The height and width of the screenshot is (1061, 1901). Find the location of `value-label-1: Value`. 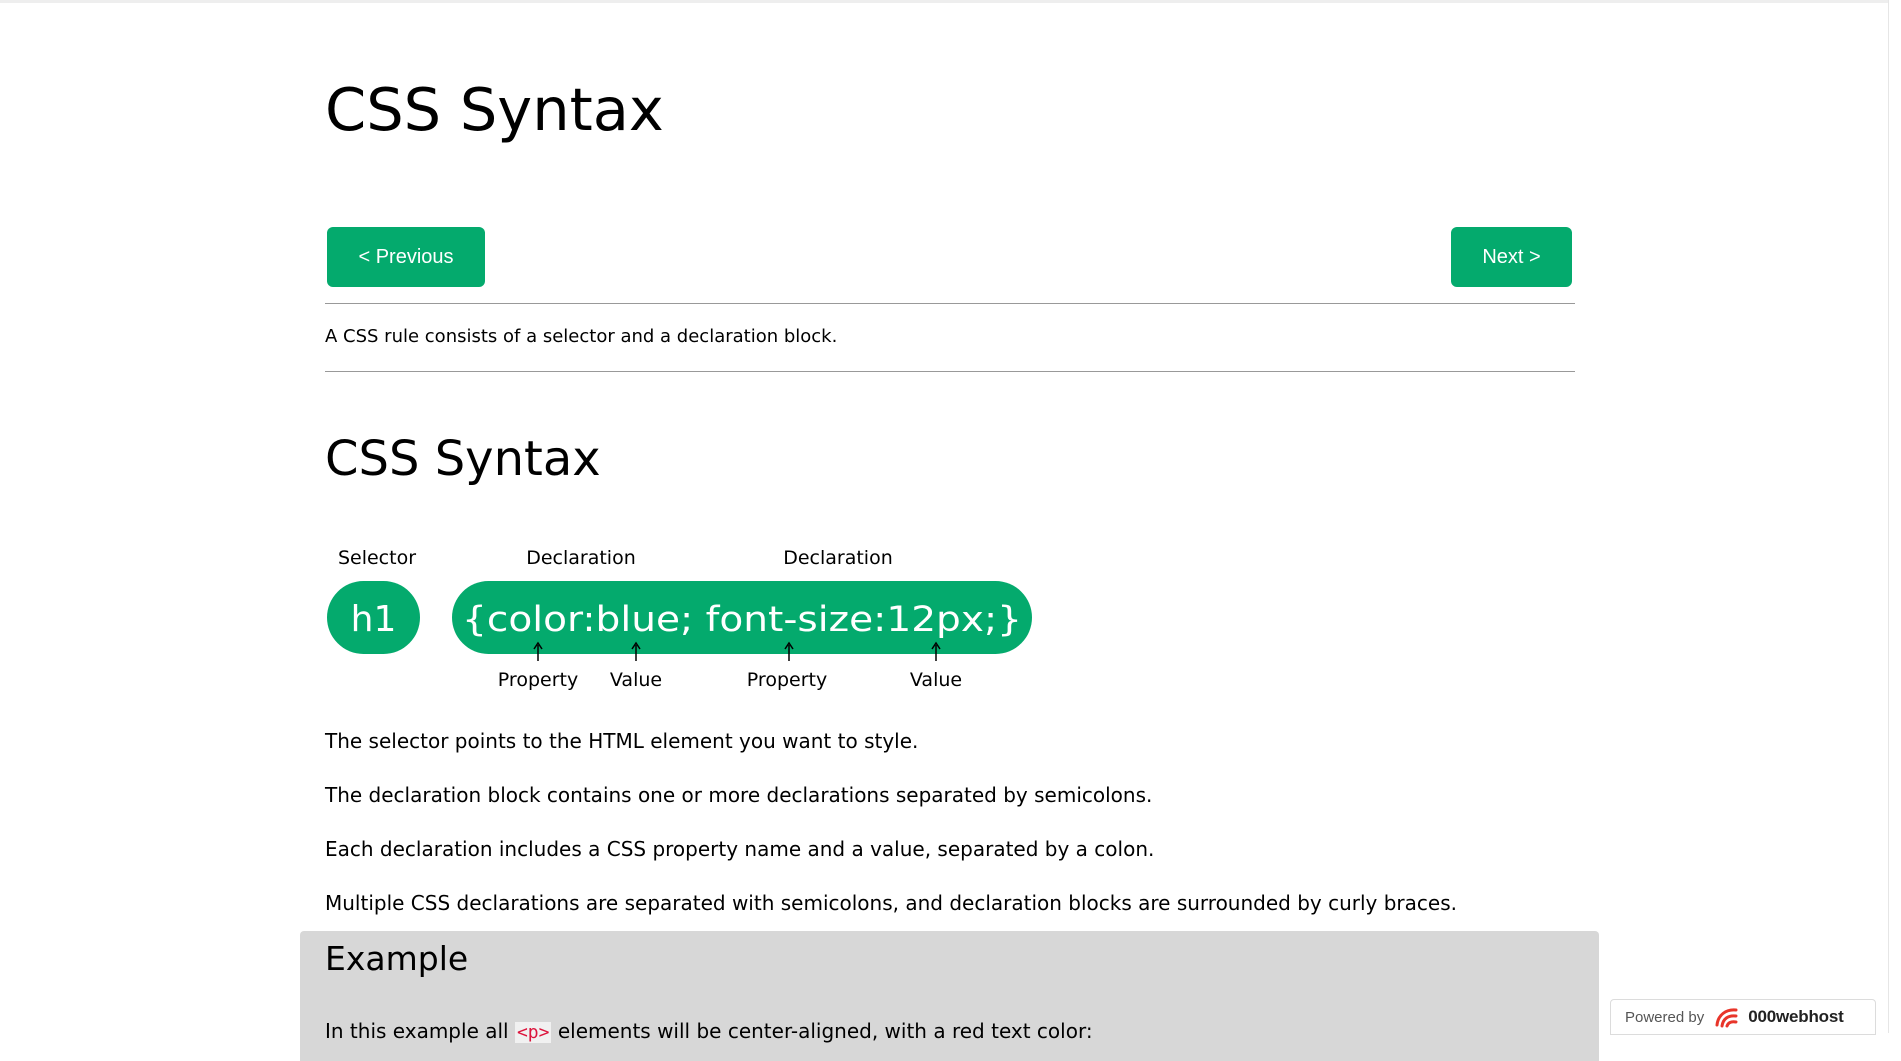

value-label-1: Value is located at coordinates (636, 680).